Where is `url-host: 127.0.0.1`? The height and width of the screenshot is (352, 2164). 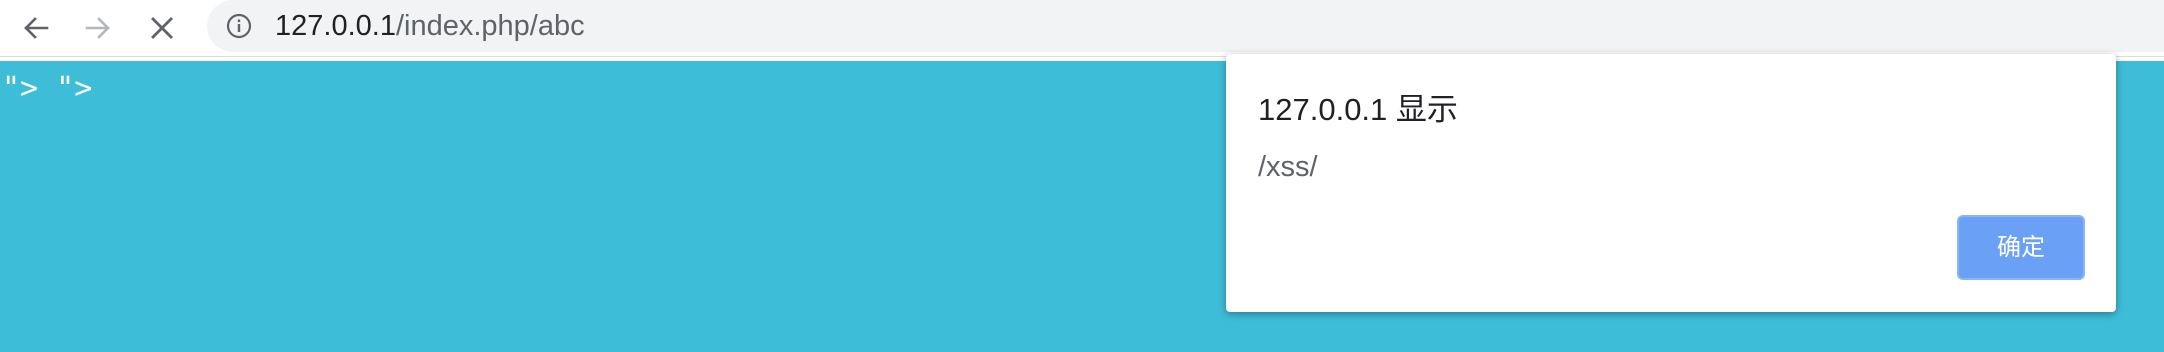 url-host: 127.0.0.1 is located at coordinates (335, 26).